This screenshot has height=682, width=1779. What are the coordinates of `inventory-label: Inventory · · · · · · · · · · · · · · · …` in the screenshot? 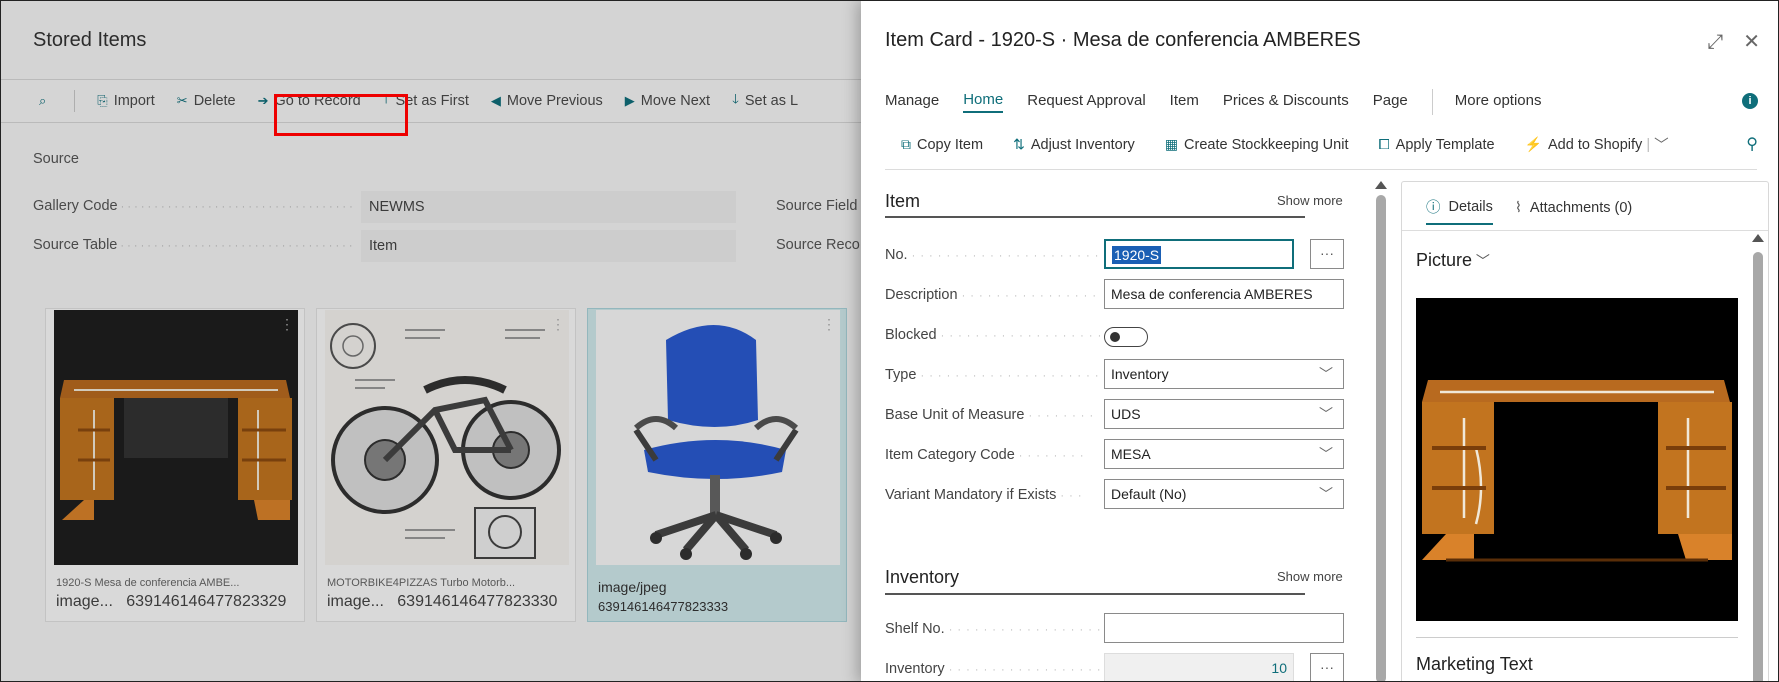 It's located at (992, 669).